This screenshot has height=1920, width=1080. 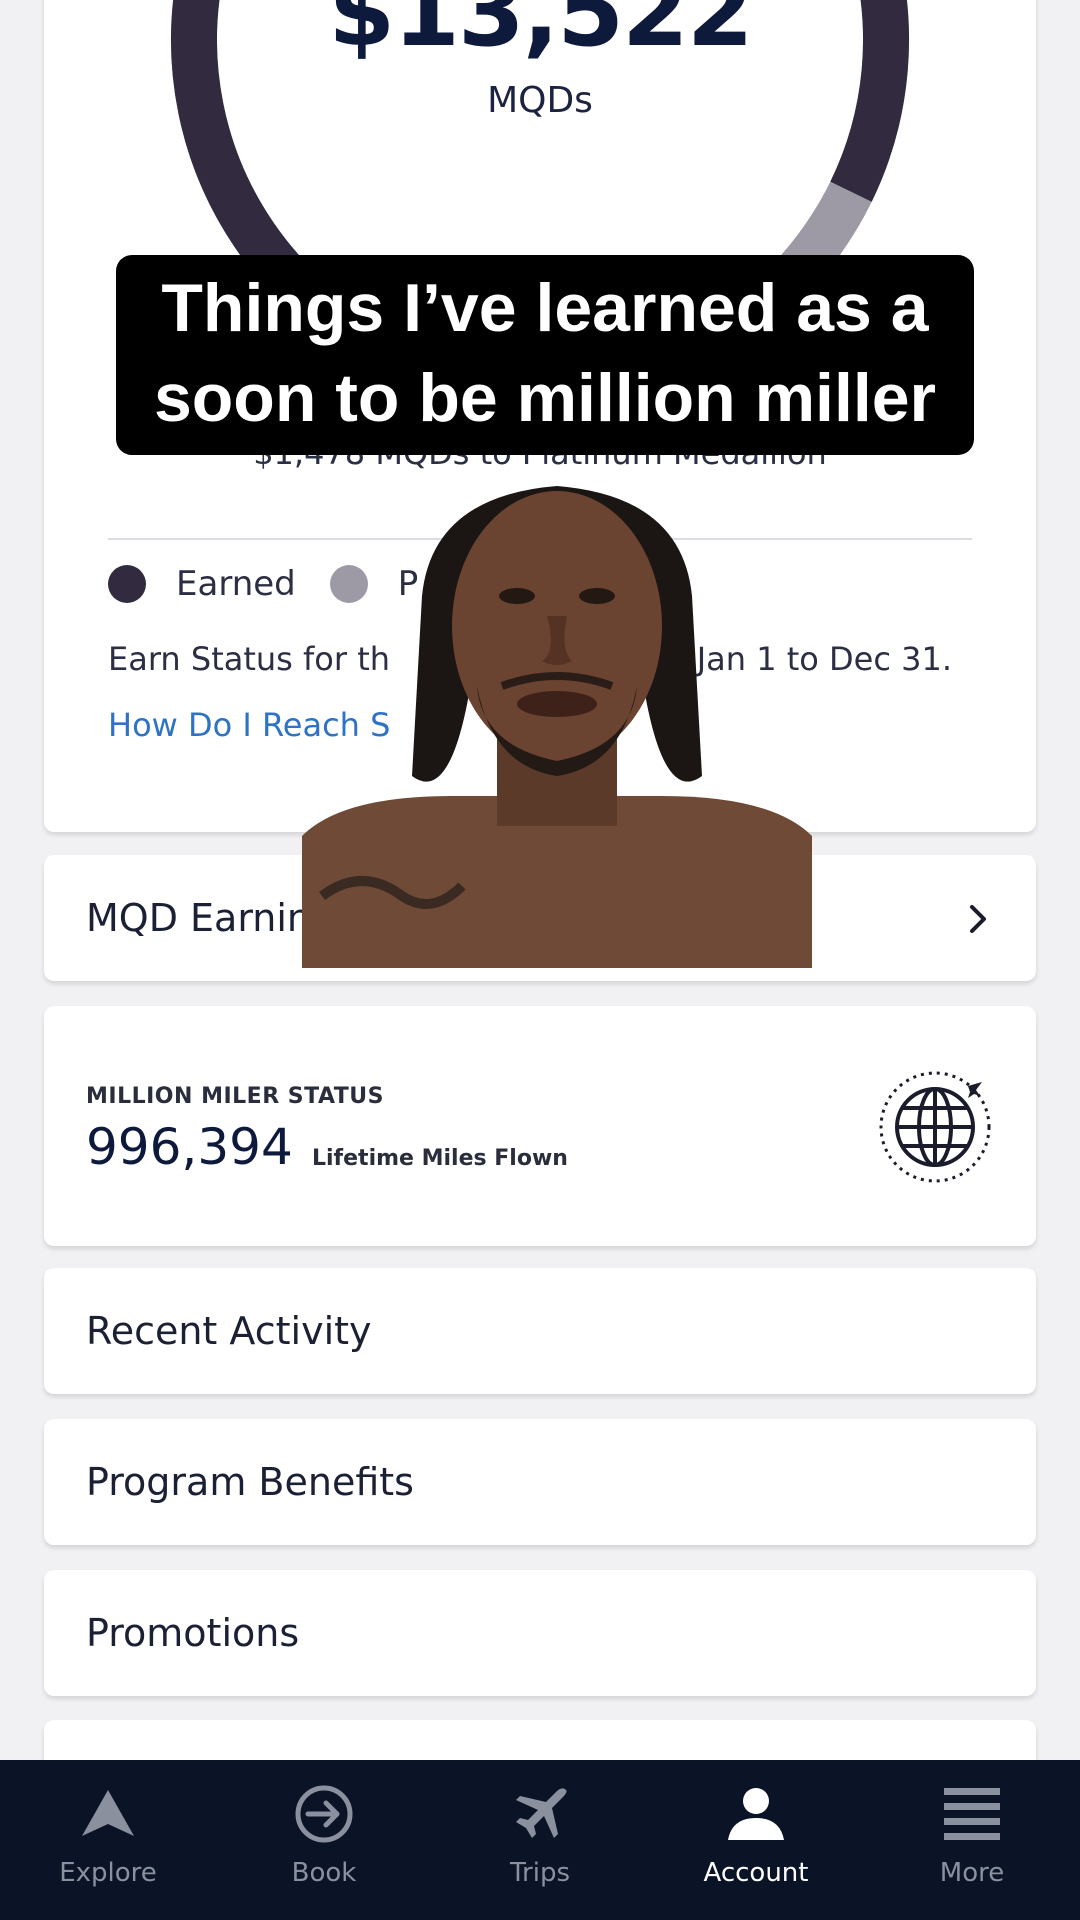 I want to click on account-person-icon, so click(x=756, y=1814).